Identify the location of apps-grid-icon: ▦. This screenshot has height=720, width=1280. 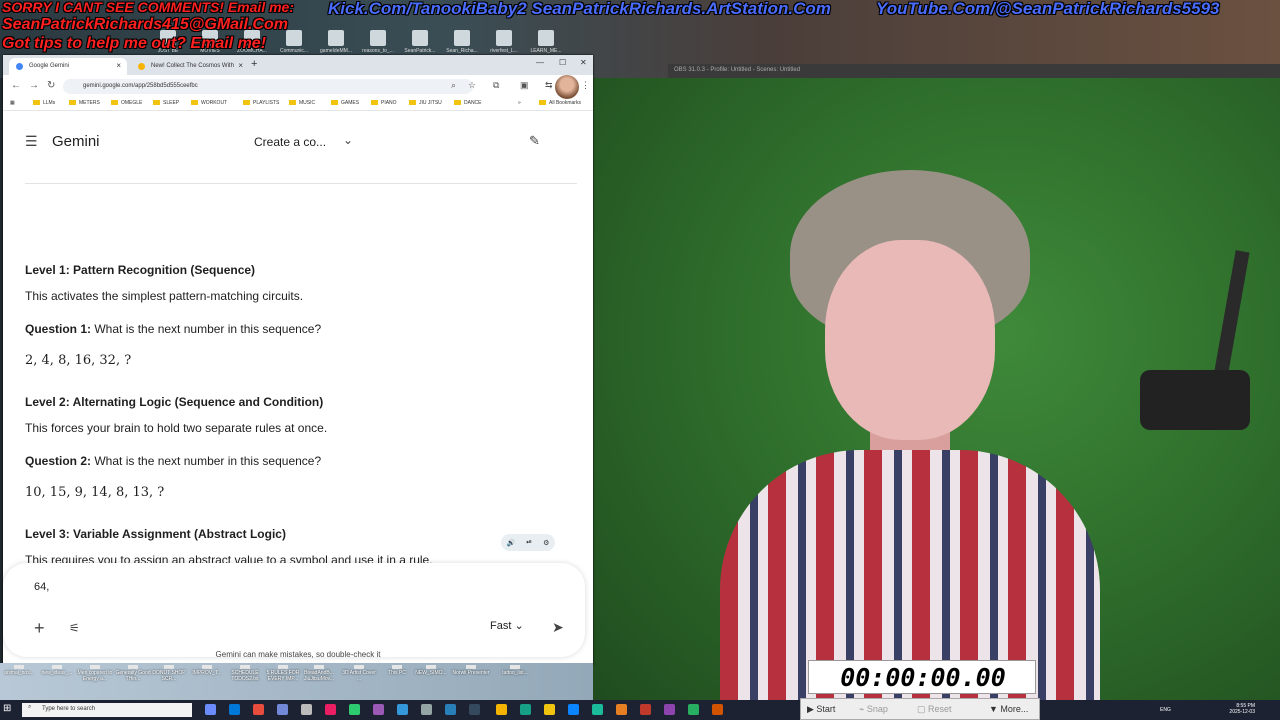
(12, 103).